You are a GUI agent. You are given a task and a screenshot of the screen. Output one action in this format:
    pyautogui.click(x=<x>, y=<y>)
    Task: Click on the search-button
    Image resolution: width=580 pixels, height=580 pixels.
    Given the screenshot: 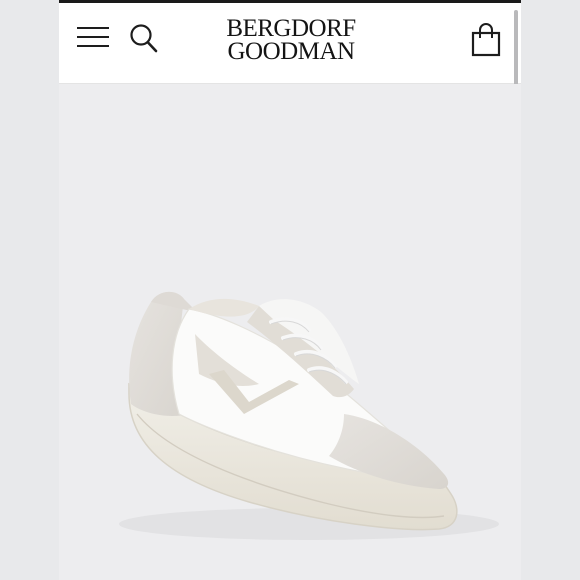 What is the action you would take?
    pyautogui.click(x=145, y=39)
    